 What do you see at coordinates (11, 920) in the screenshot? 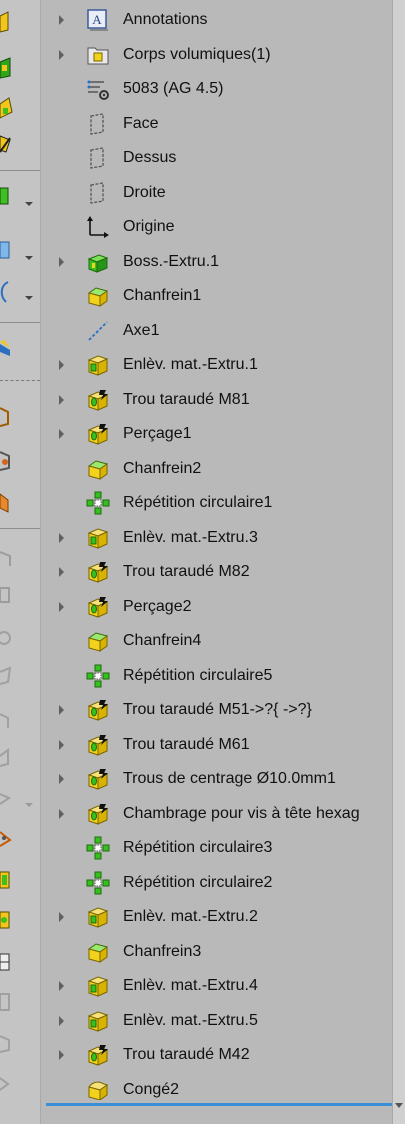
I see `hole-wizard-tool-icon` at bounding box center [11, 920].